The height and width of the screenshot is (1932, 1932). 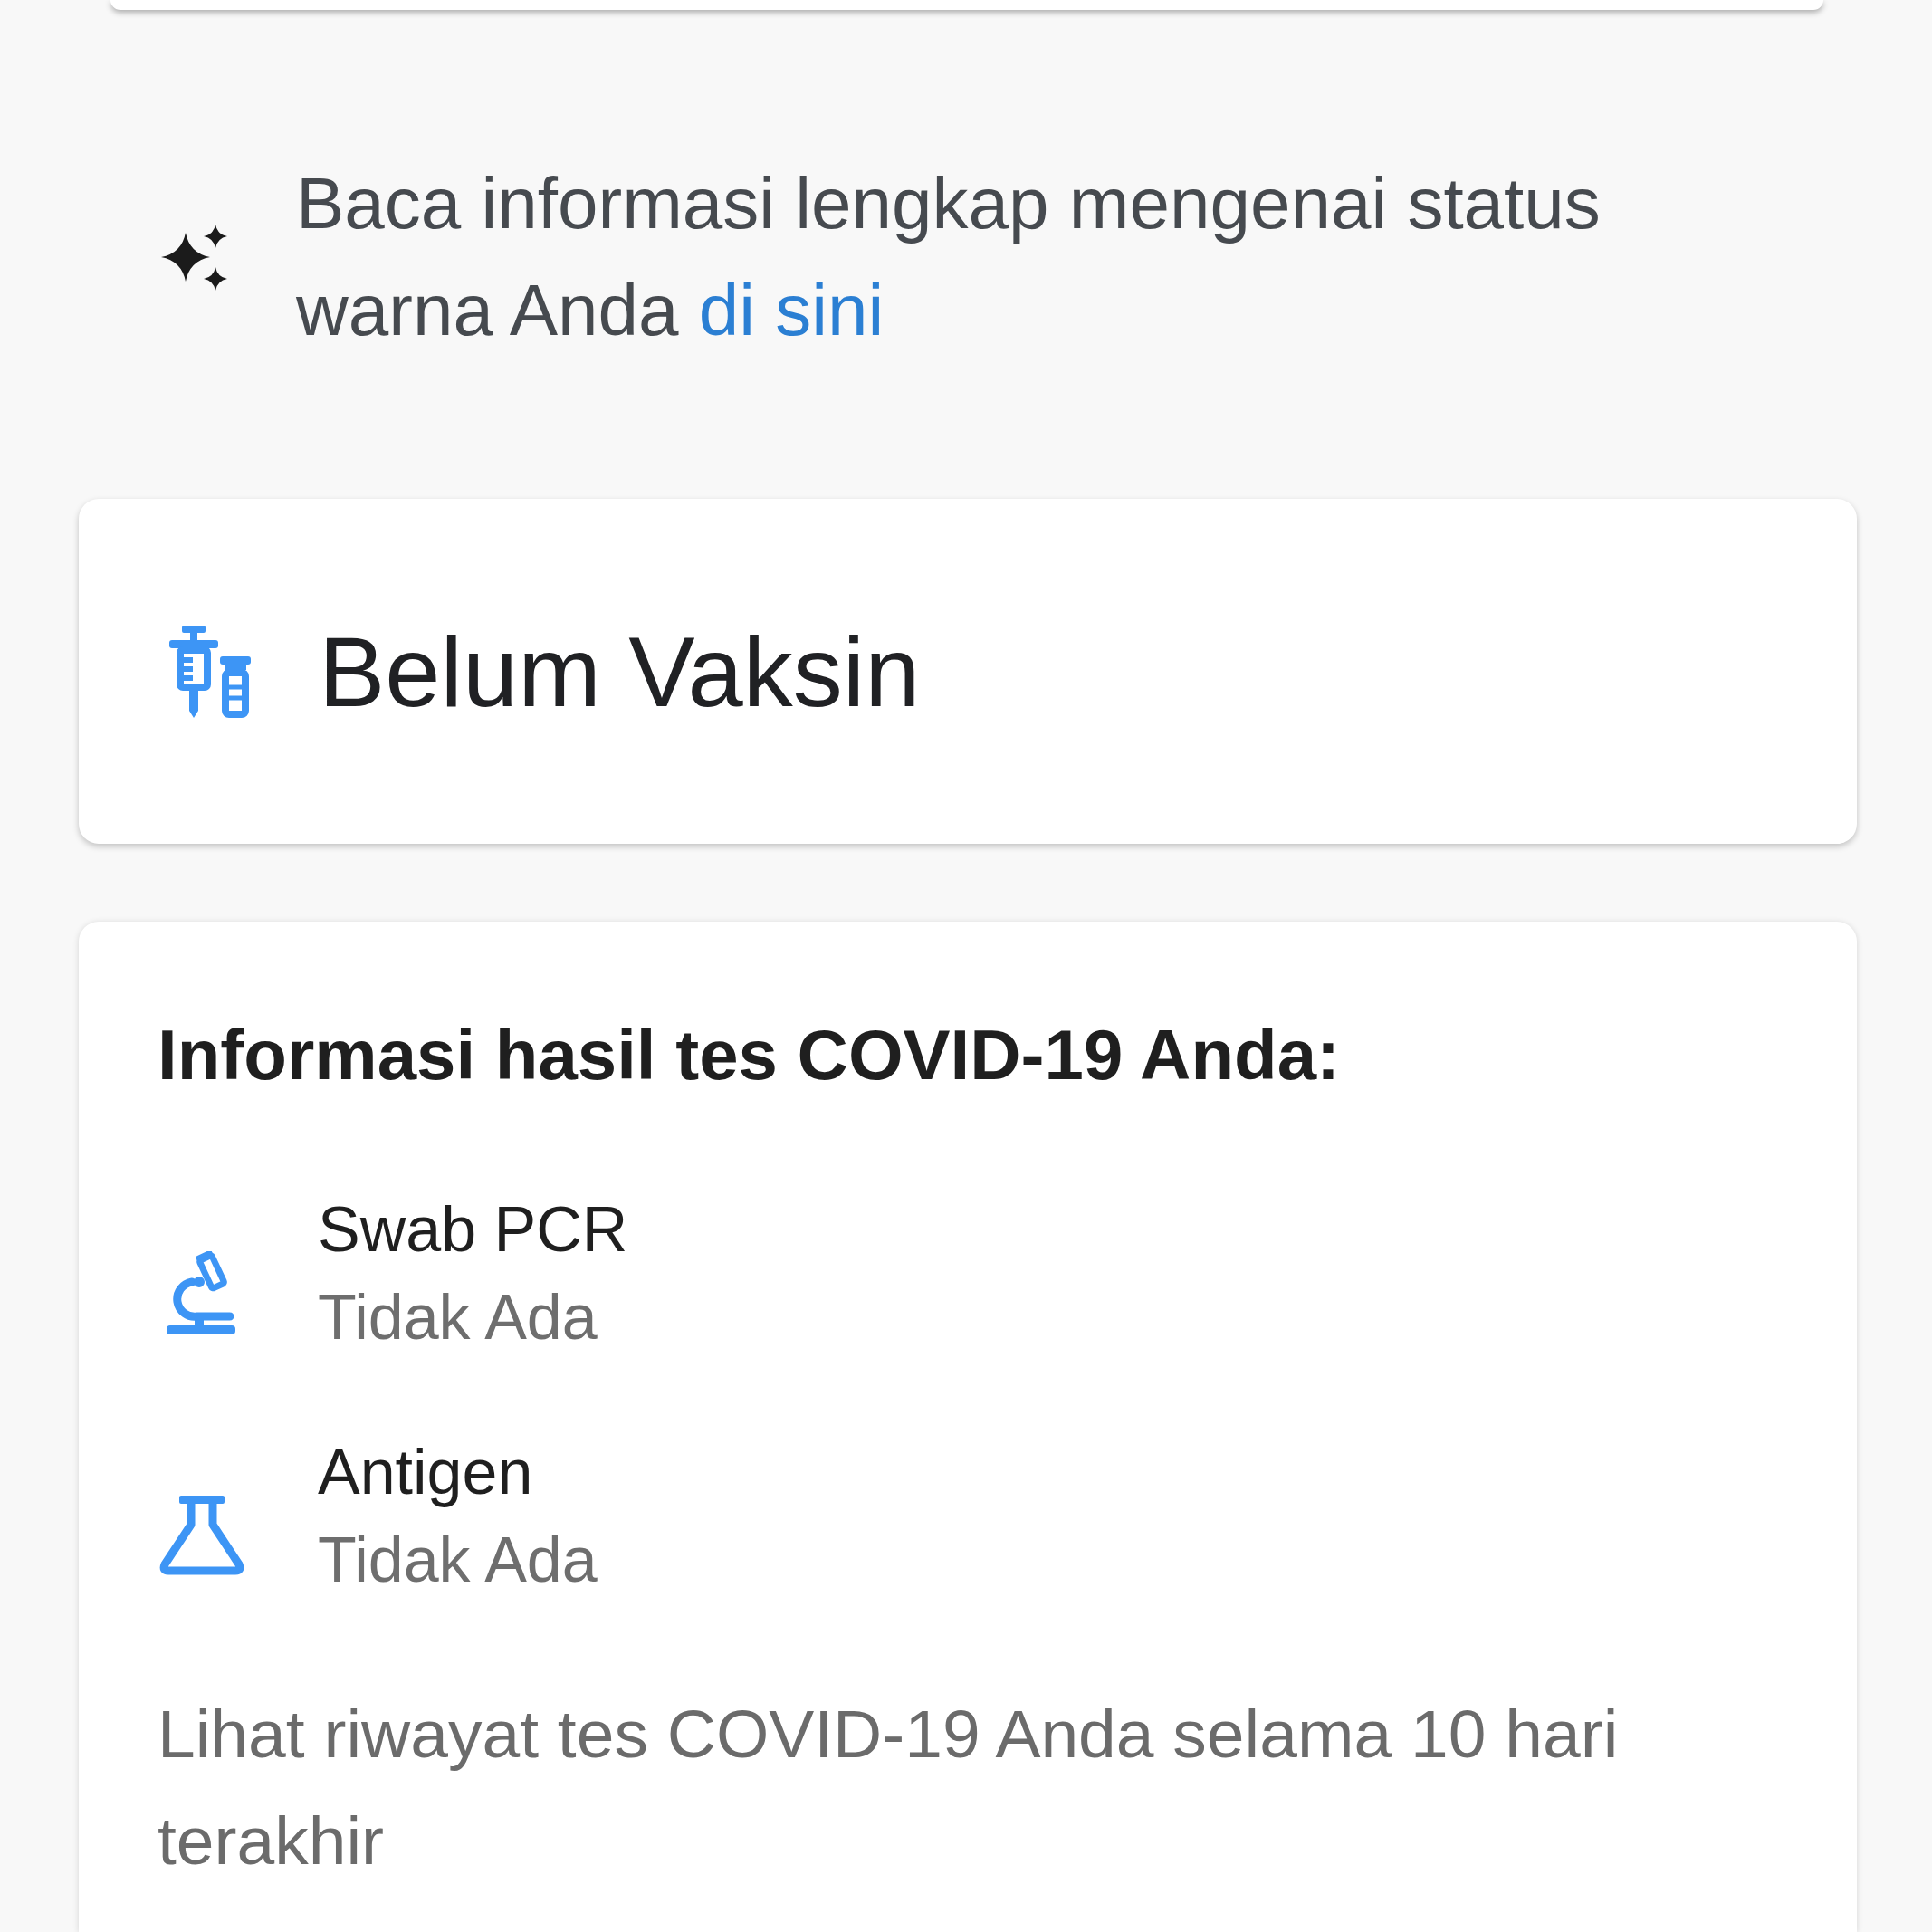 What do you see at coordinates (202, 1535) in the screenshot?
I see `flask-icon` at bounding box center [202, 1535].